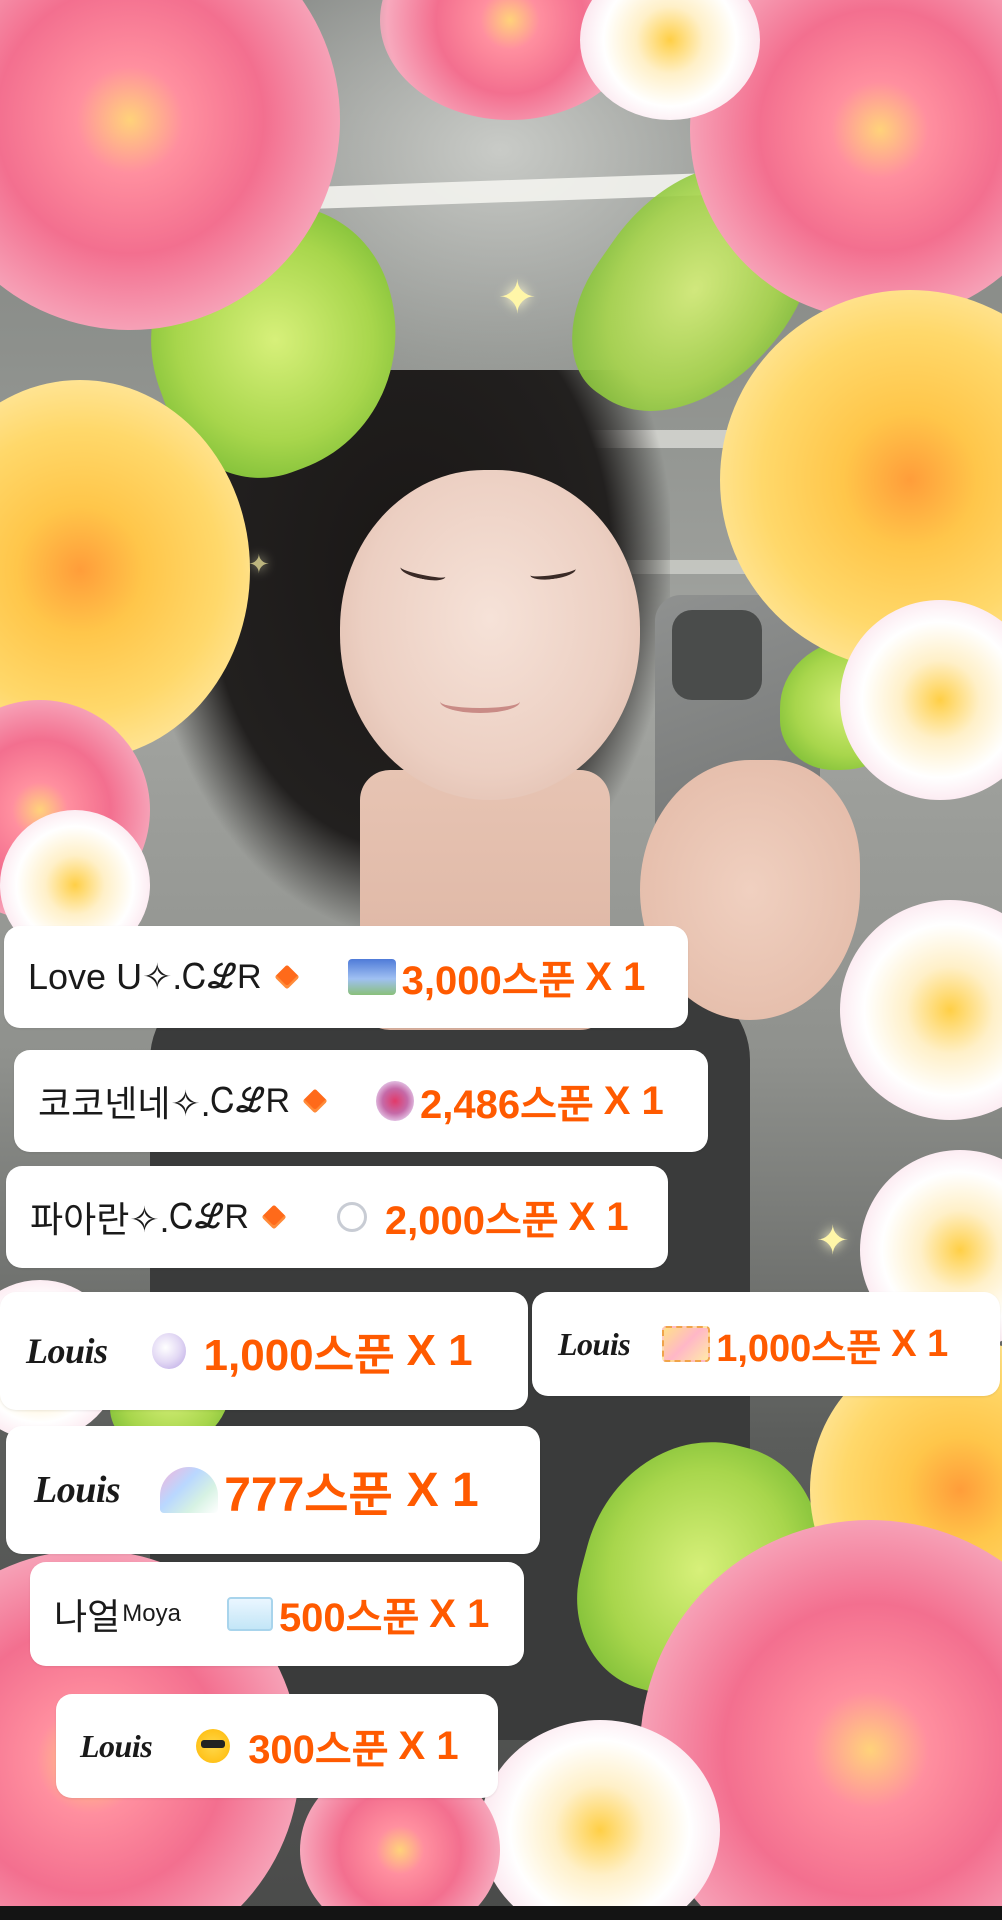  Describe the element at coordinates (318, 1750) in the screenshot. I see `gift-amount: 300스푼` at that location.